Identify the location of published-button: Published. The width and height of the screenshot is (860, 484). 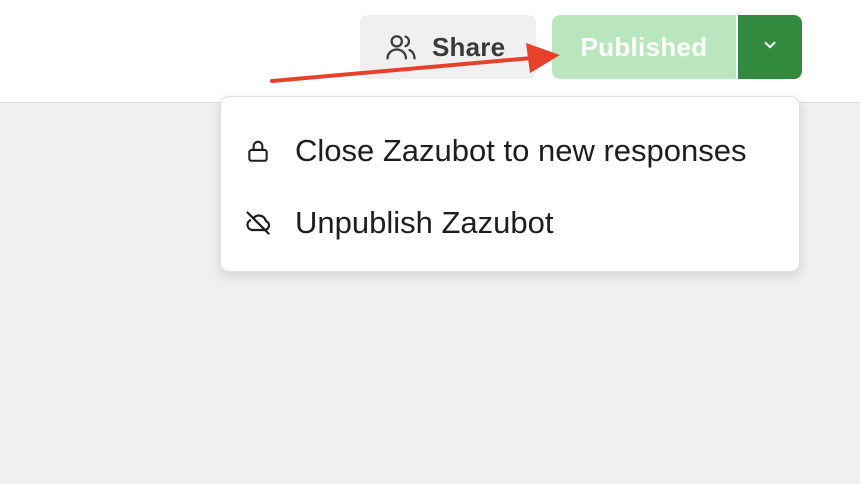
(644, 47).